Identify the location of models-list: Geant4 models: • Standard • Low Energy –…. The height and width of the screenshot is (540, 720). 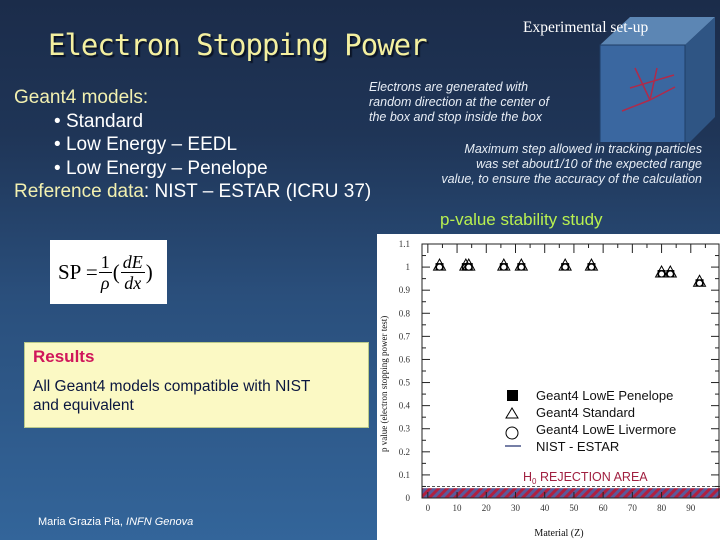
(192, 145).